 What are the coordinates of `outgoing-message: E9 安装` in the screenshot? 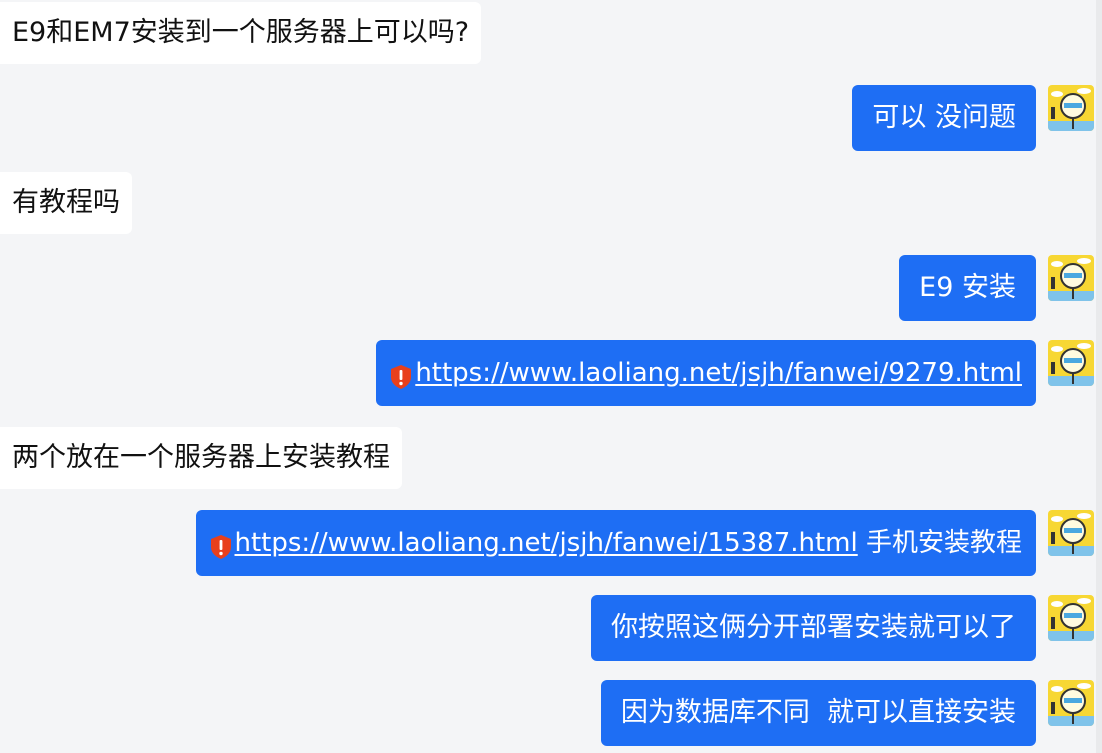 It's located at (967, 288).